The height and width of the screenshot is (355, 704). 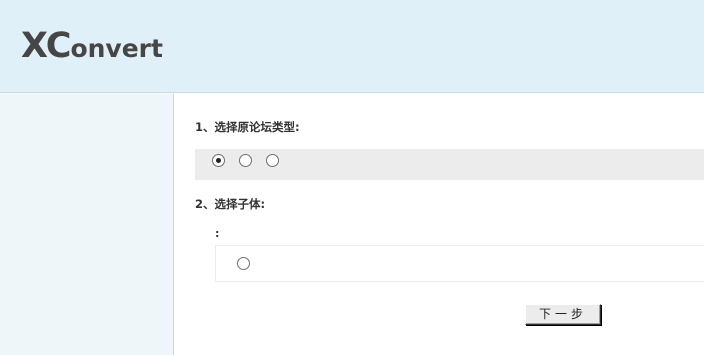 What do you see at coordinates (247, 127) in the screenshot?
I see `step1-title: 1、选择原论坛类型:` at bounding box center [247, 127].